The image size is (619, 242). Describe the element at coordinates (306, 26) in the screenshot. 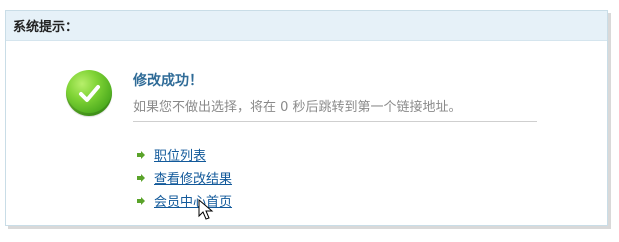

I see `panel-header: 系统提示：` at that location.